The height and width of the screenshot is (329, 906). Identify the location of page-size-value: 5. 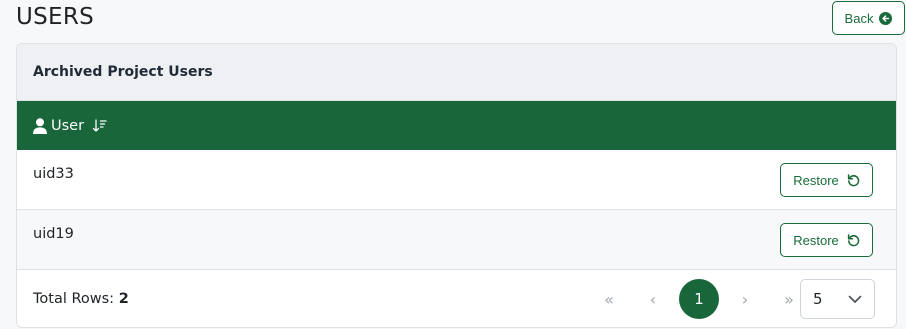
(818, 299).